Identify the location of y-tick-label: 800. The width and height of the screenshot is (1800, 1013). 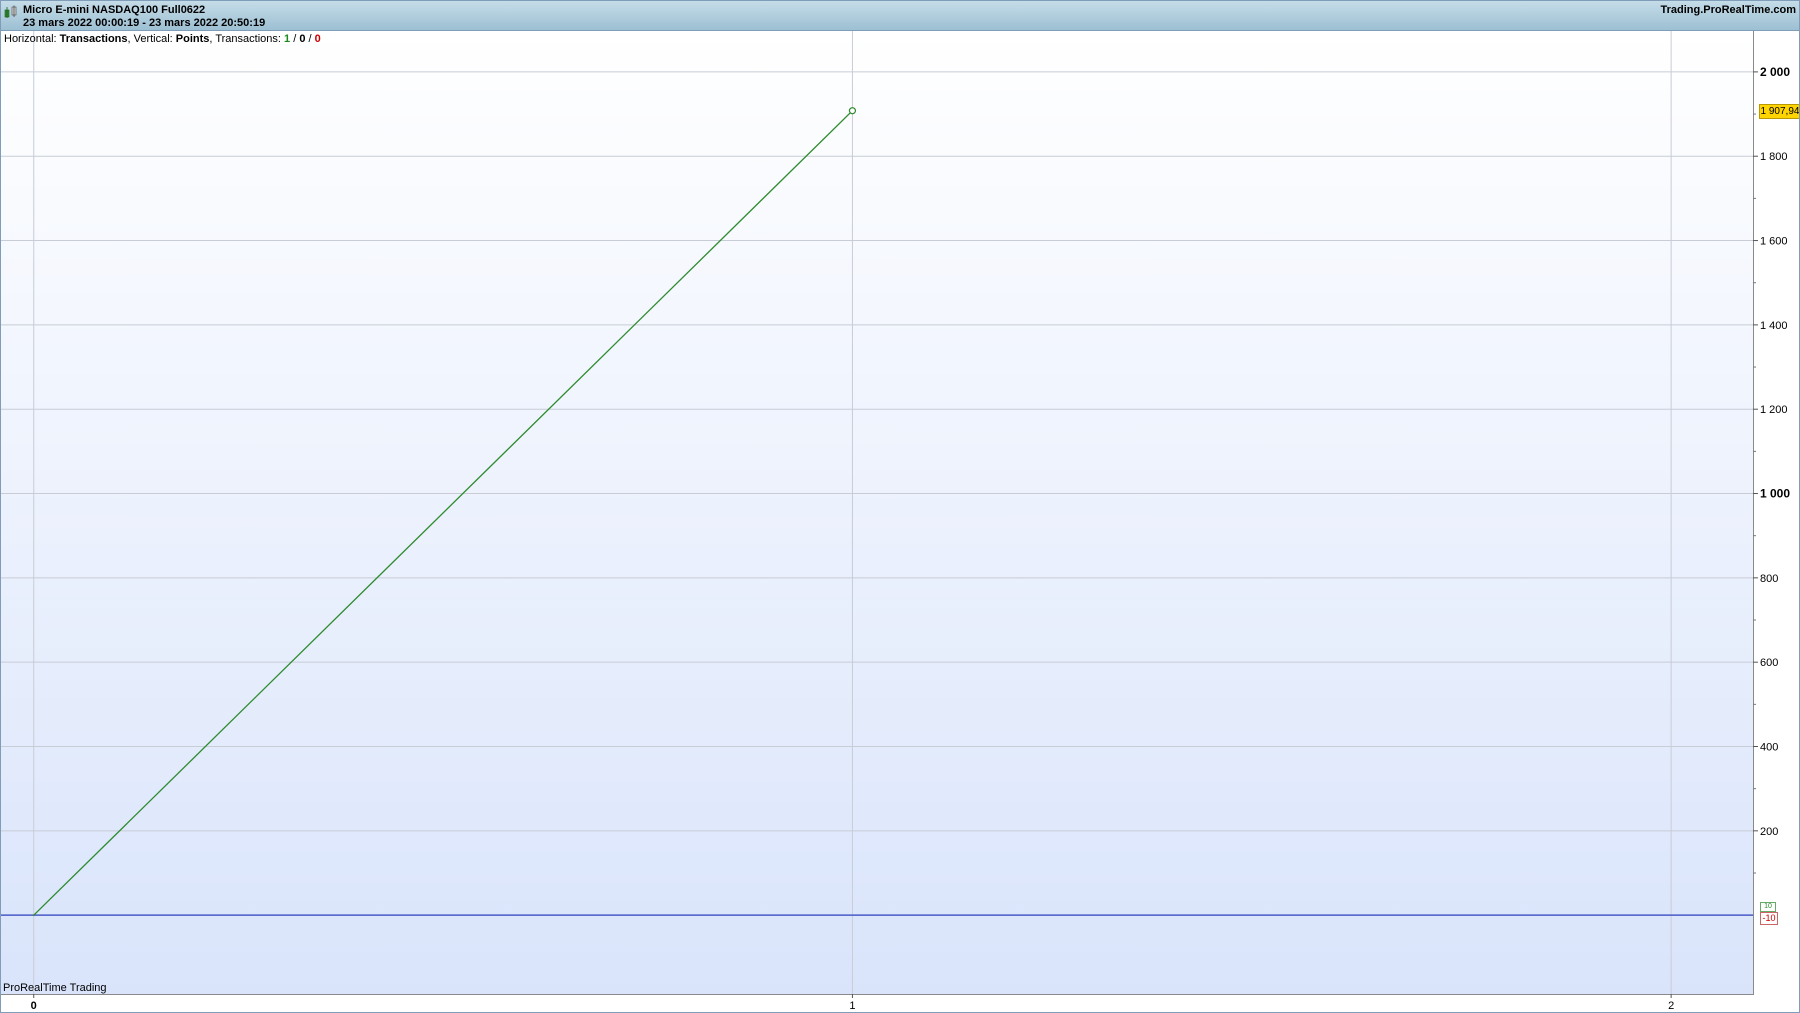
(1769, 579).